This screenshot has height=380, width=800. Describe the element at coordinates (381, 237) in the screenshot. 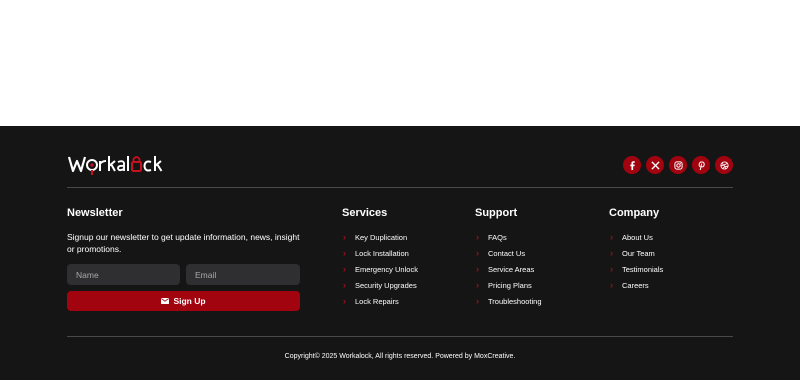

I see `link-label: Key Duplication` at that location.